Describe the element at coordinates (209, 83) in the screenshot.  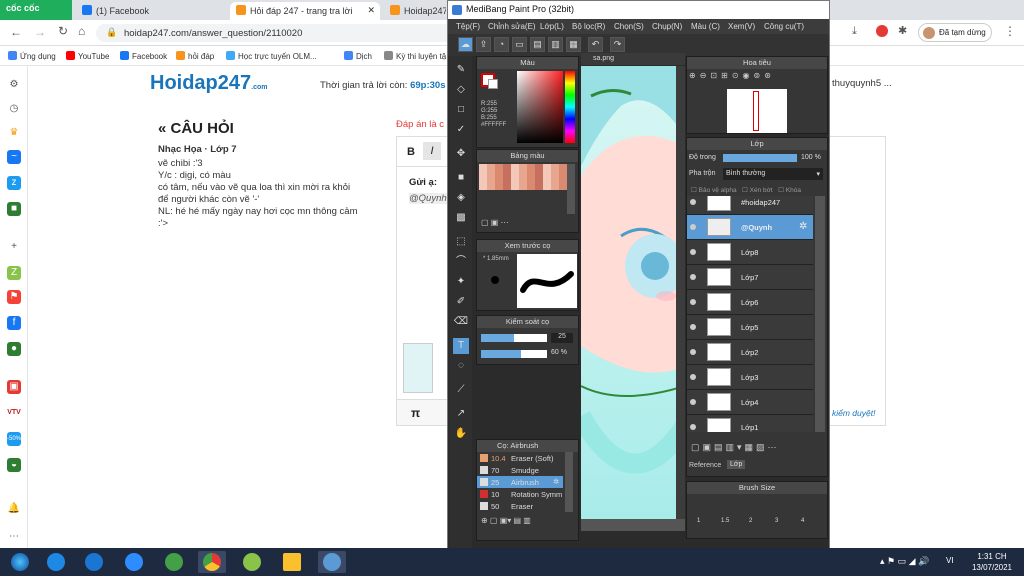
I see `site-logo: Hoidap247.com` at that location.